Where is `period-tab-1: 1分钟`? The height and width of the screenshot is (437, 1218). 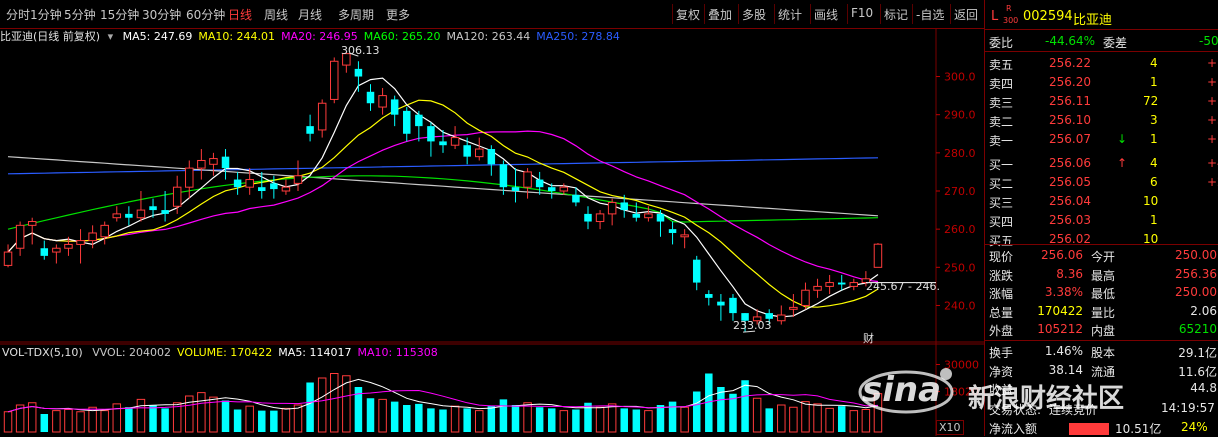 period-tab-1: 1分钟 is located at coordinates (46, 14).